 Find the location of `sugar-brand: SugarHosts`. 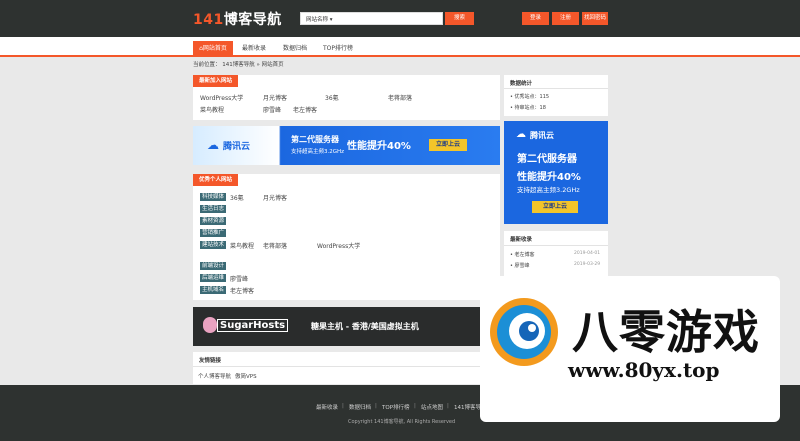

sugar-brand: SugarHosts is located at coordinates (253, 325).